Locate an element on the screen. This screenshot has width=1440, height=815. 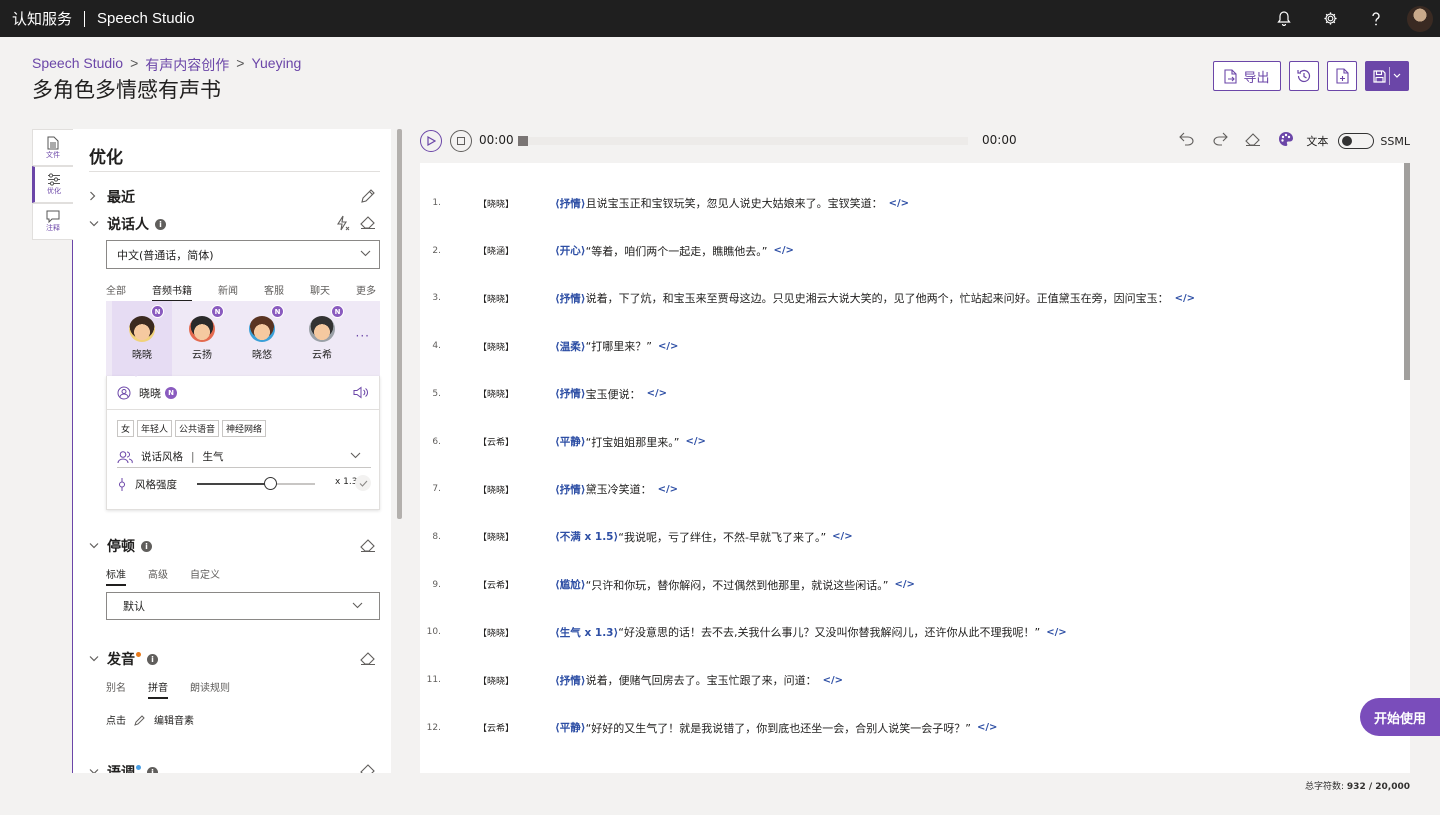
line-content: ⟨抒情⟩ 且说宝玉正和宝钗玩笑，忽见人说史大姑娘来了。宝钗笑道： </> is located at coordinates (732, 203).